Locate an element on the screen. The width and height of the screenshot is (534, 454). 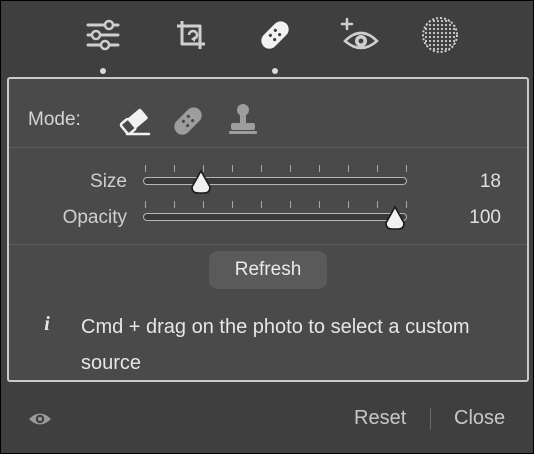
red-eye-icon is located at coordinates (359, 35).